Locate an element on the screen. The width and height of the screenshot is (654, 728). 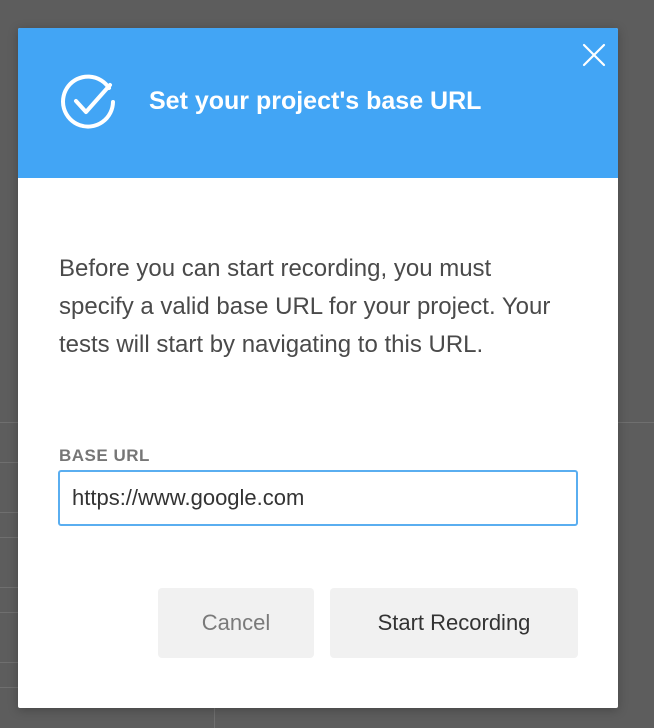
close-icon is located at coordinates (594, 55).